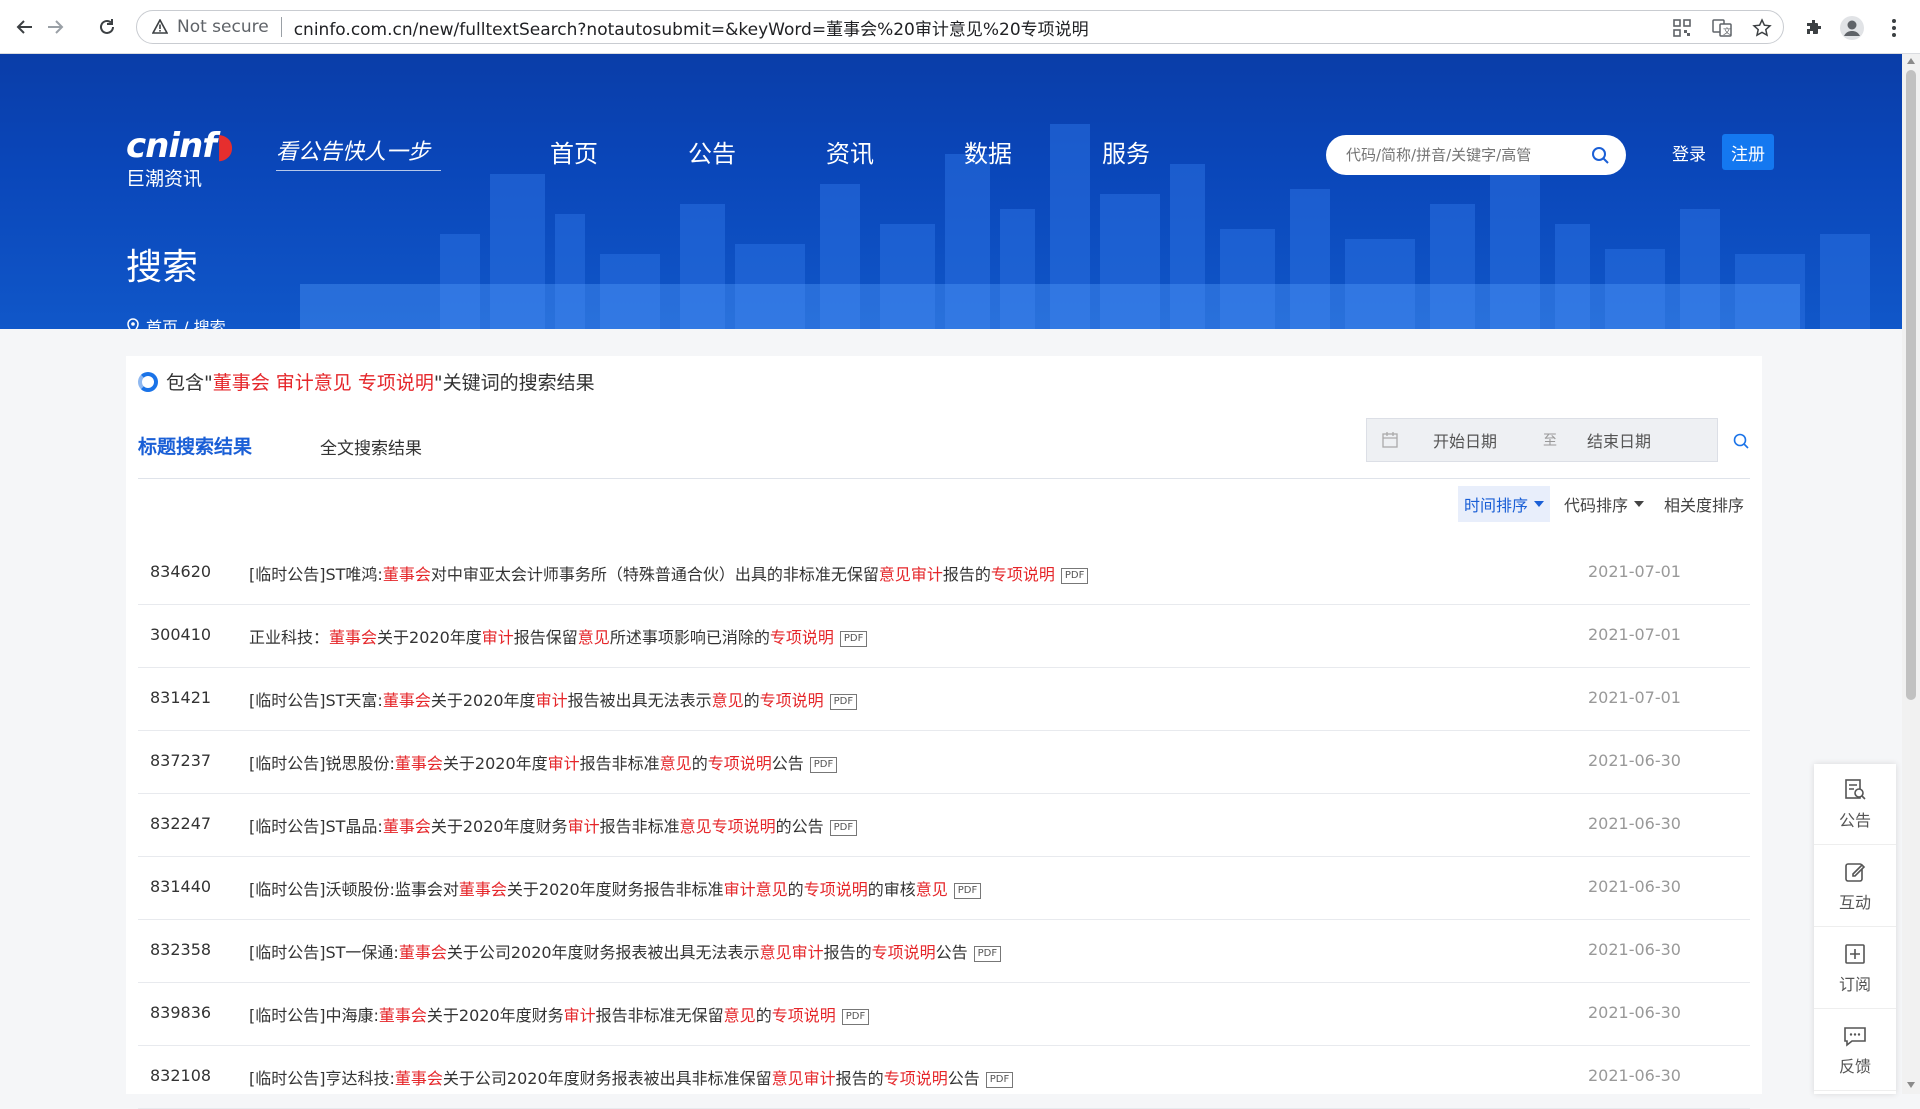 Image resolution: width=1920 pixels, height=1109 pixels. Describe the element at coordinates (757, 151) in the screenshot. I see `nav-item-announcements: 公告` at that location.